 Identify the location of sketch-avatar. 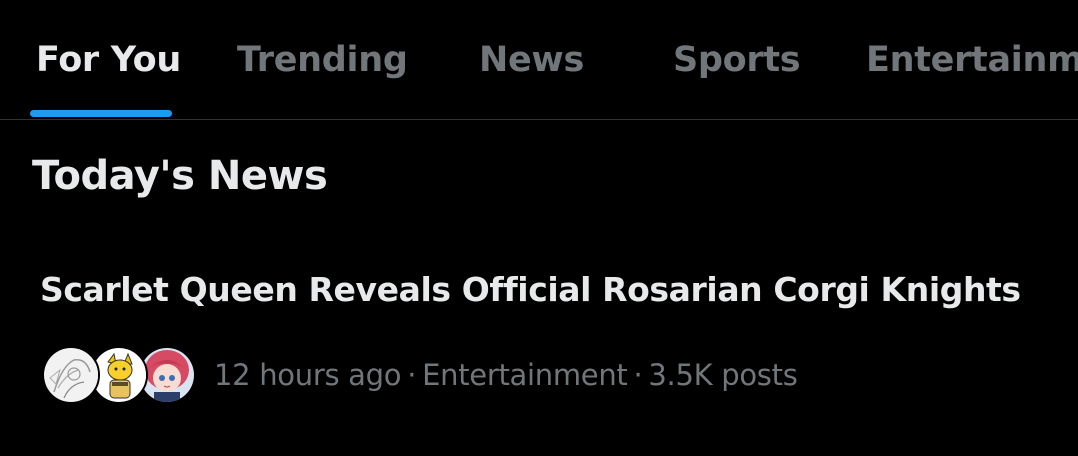
(71, 375).